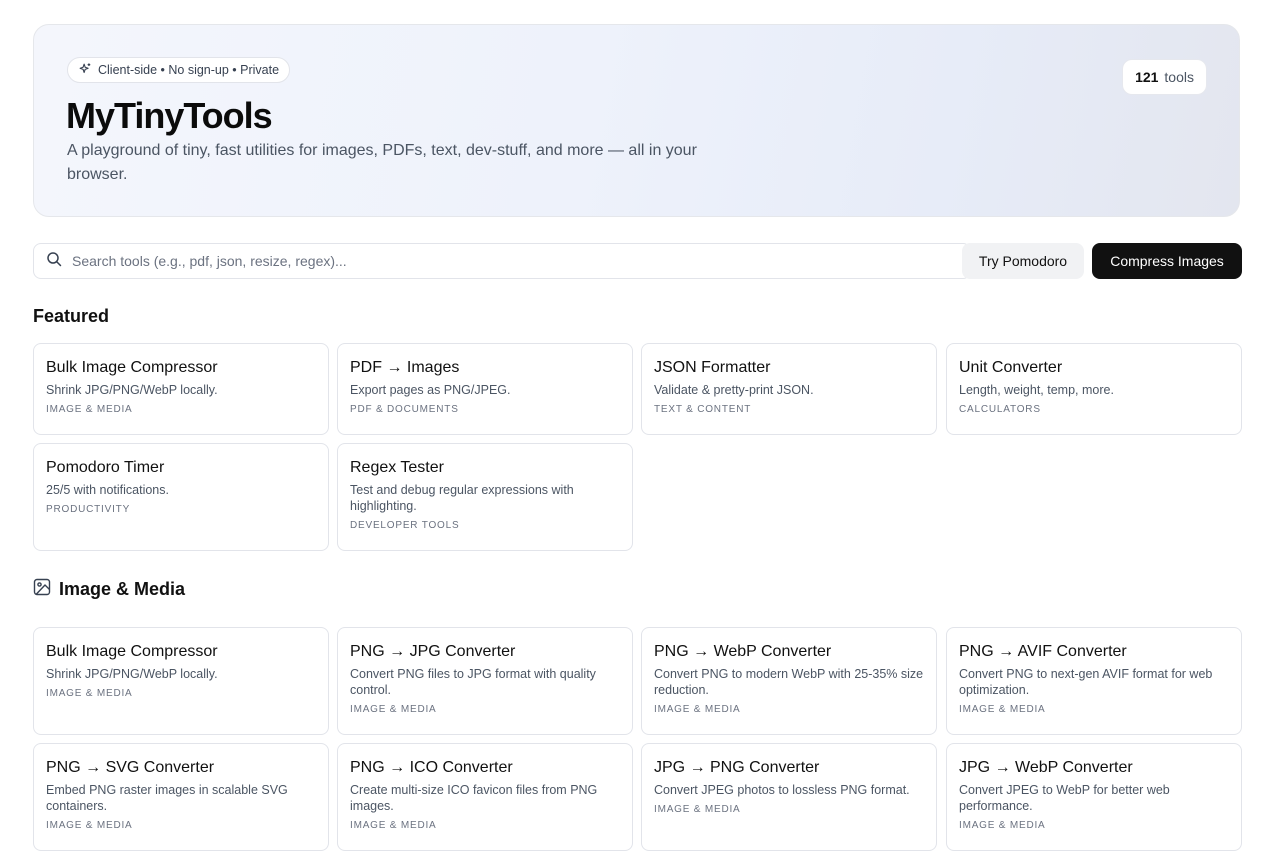  Describe the element at coordinates (85, 70) in the screenshot. I see `sparkle-icon` at that location.